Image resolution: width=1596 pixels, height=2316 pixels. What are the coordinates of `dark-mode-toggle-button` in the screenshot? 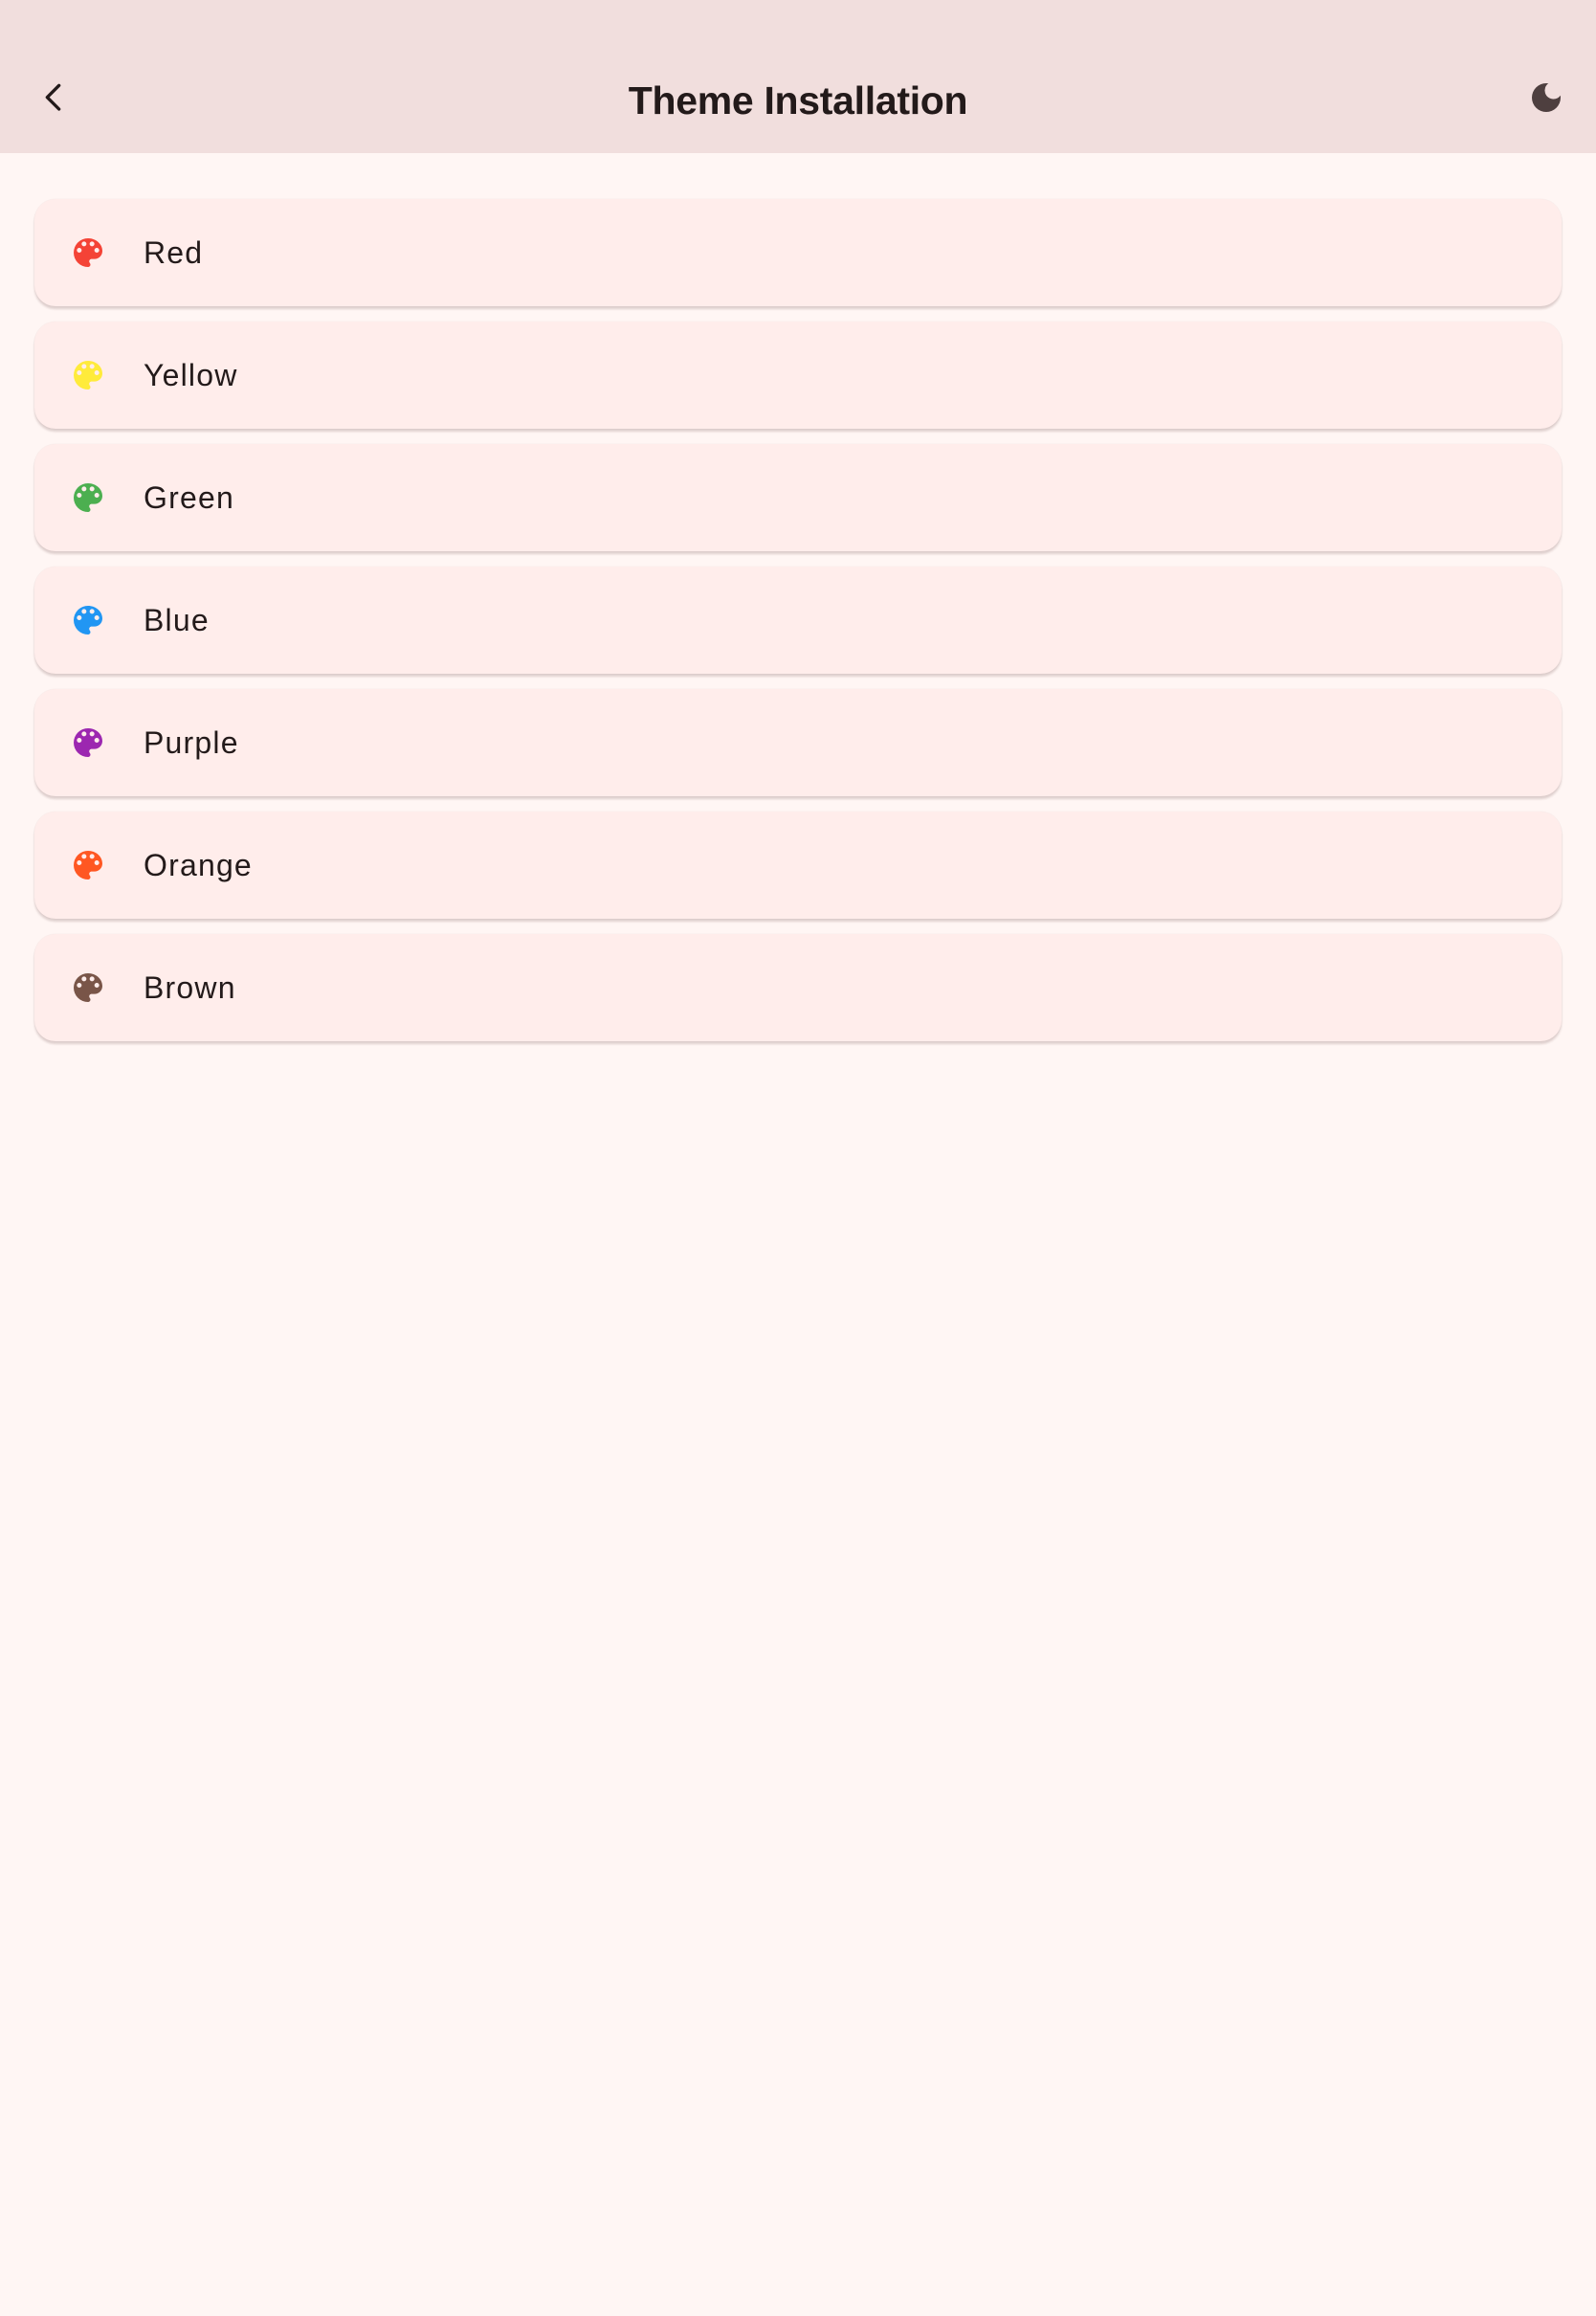 It's located at (1547, 99).